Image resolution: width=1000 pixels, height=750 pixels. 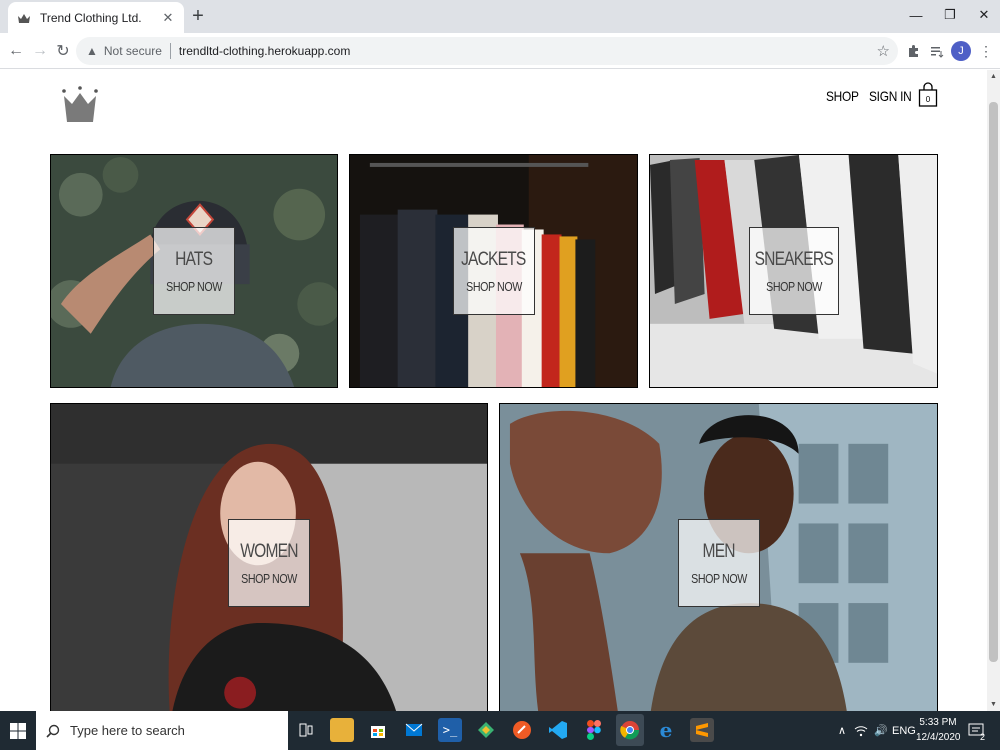 What do you see at coordinates (983, 737) in the screenshot?
I see `notification-count: 2` at bounding box center [983, 737].